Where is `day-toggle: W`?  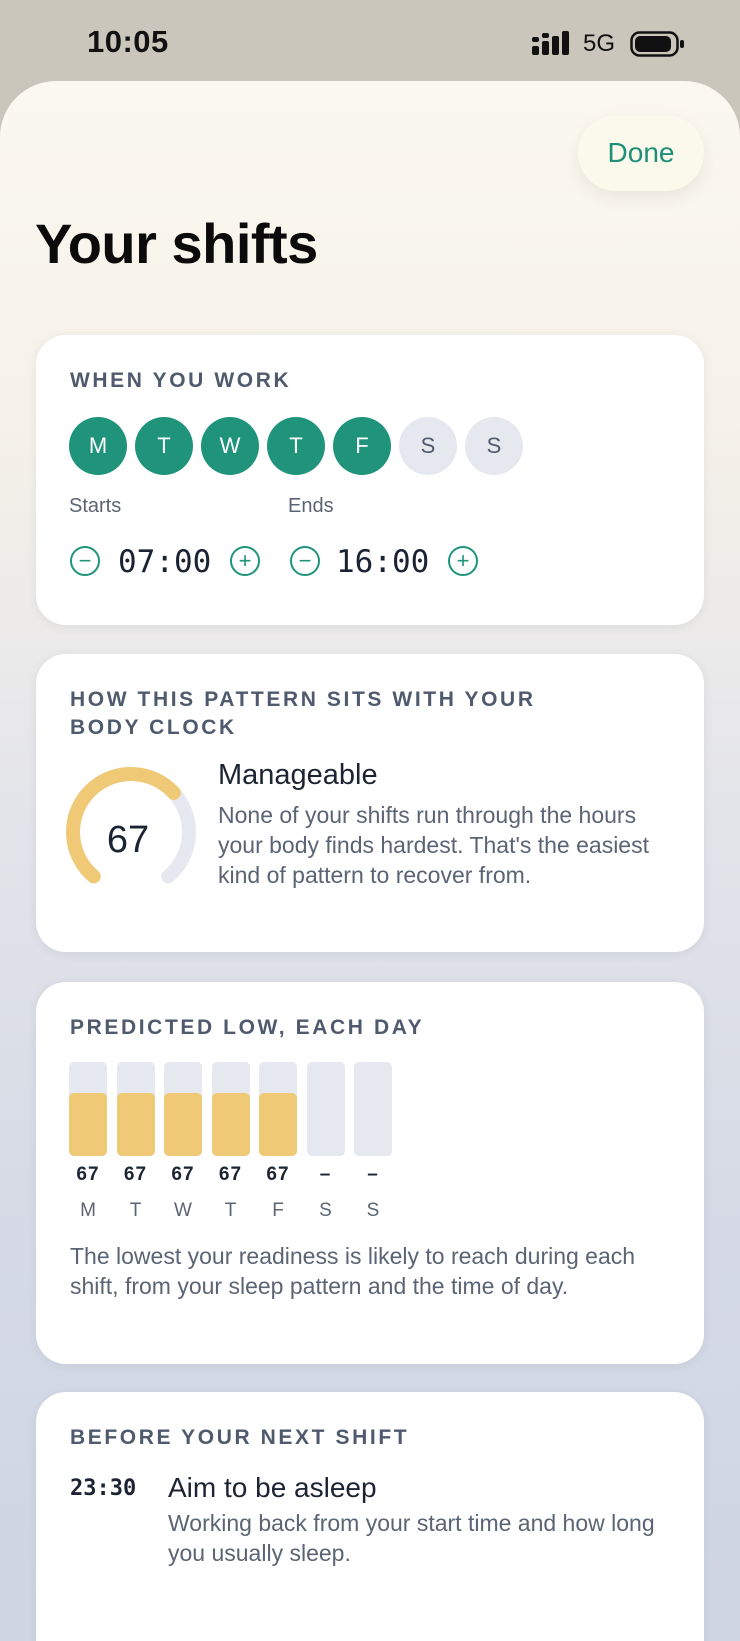 day-toggle: W is located at coordinates (230, 446).